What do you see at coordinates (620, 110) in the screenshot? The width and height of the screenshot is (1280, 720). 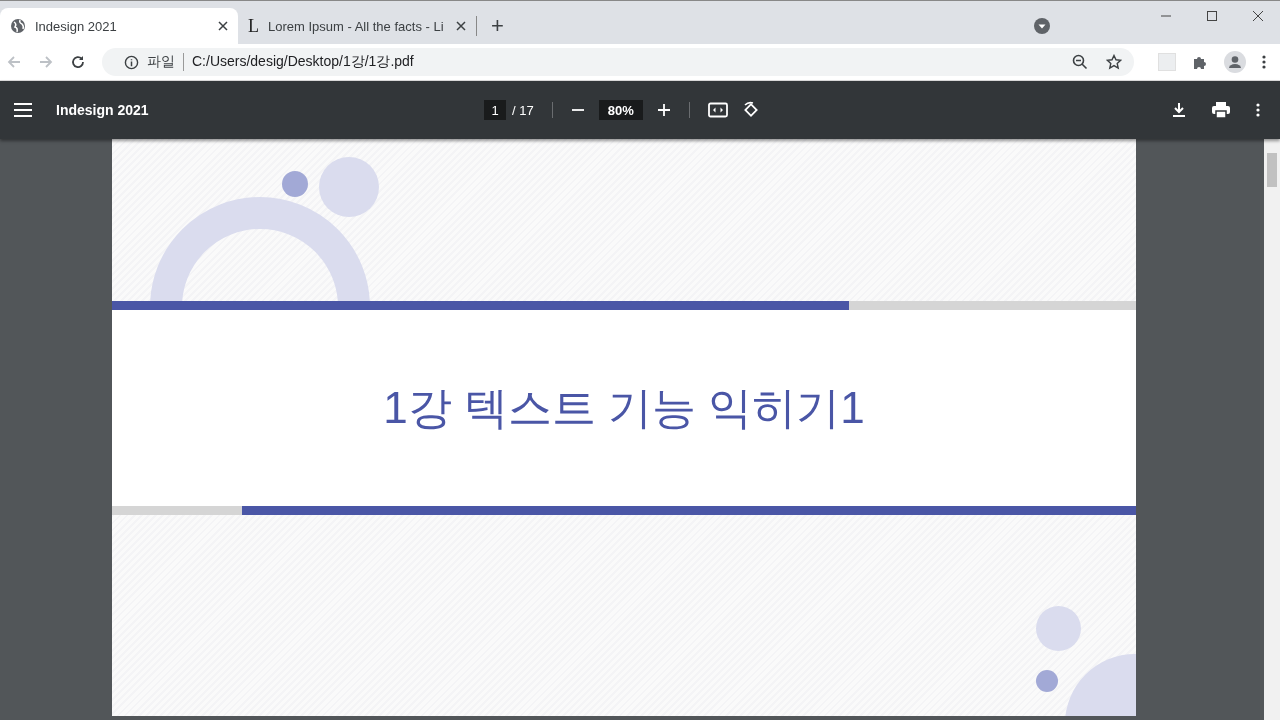 I see `zoom-field: 80%` at bounding box center [620, 110].